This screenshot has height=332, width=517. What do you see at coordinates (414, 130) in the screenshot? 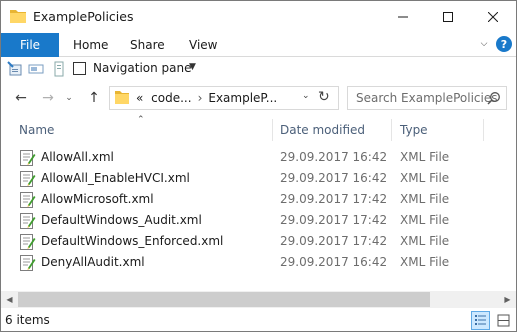
I see `column-header-type: Type` at bounding box center [414, 130].